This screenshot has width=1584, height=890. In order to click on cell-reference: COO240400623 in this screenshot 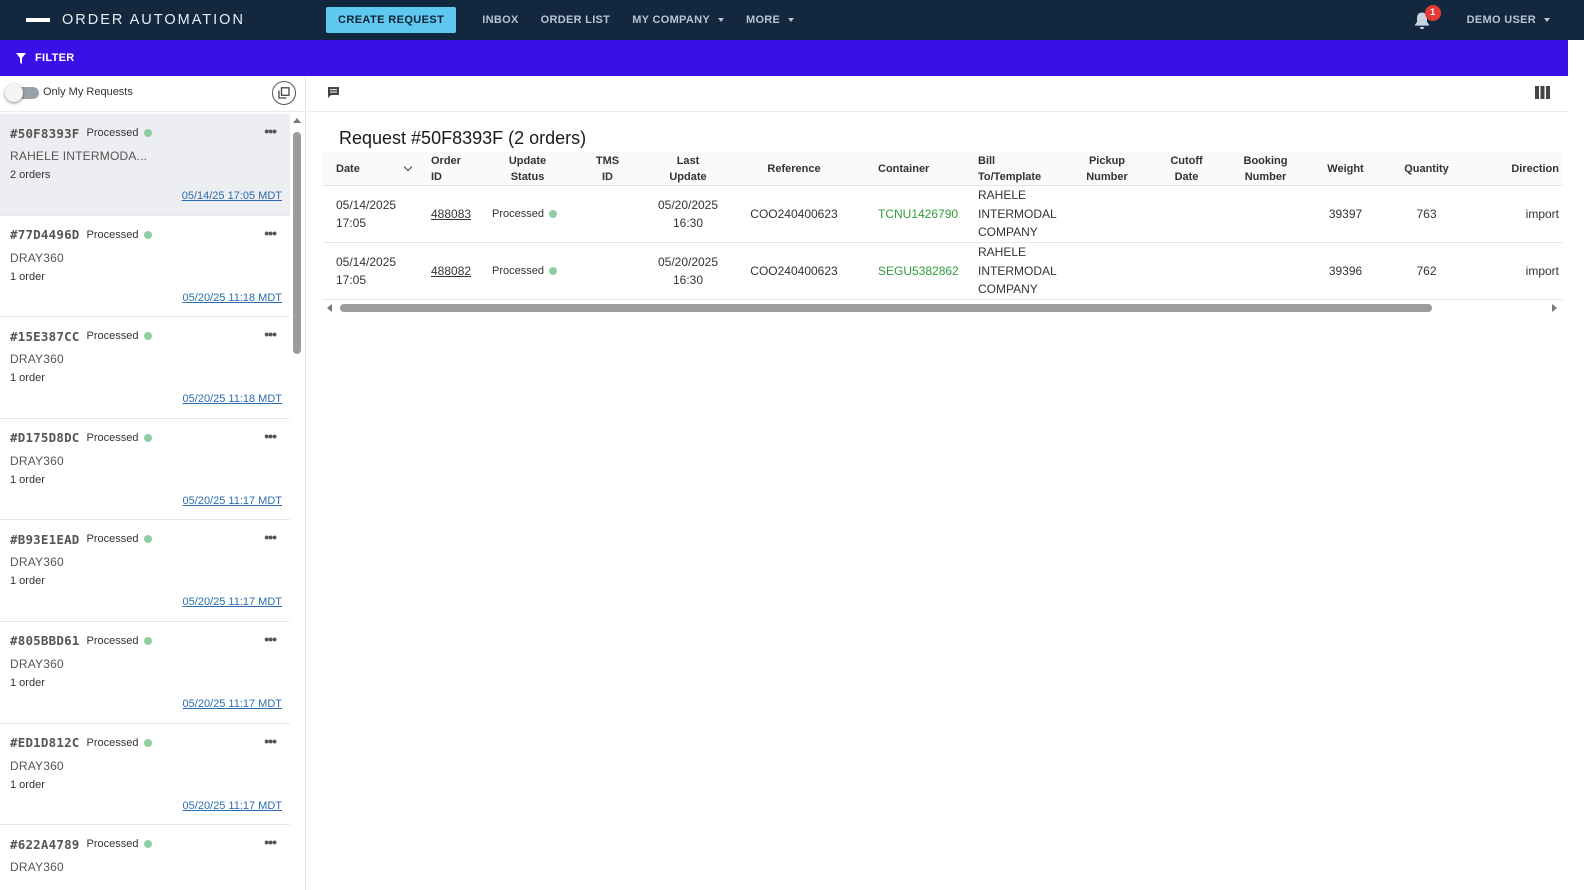, I will do `click(794, 214)`.